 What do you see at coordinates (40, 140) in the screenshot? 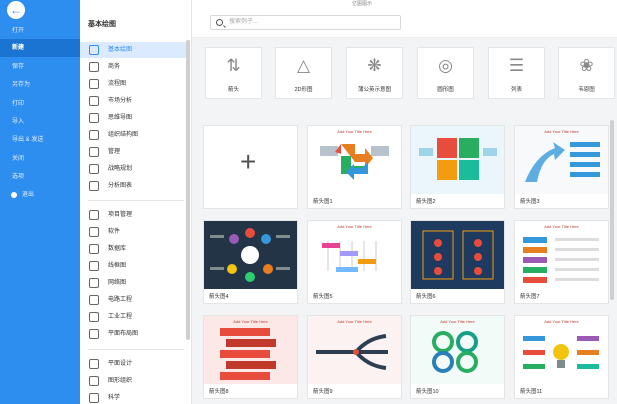
I see `menu-export-send: 导出 & 发送` at bounding box center [40, 140].